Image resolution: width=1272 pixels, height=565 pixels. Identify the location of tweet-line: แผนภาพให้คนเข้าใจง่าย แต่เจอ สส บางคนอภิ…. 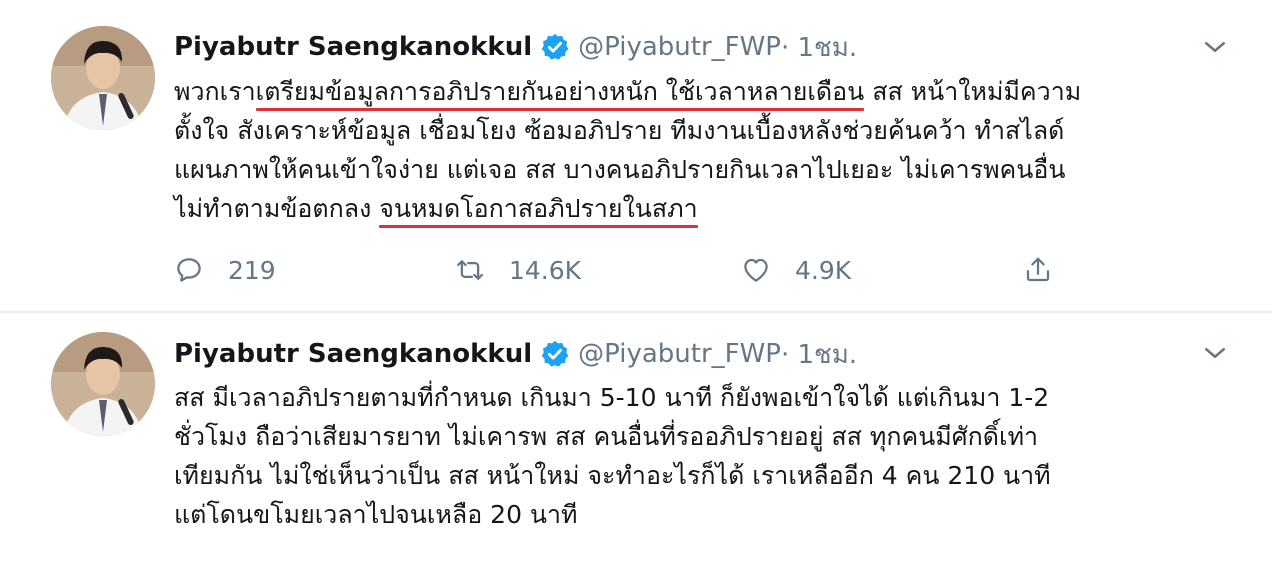
(704, 169).